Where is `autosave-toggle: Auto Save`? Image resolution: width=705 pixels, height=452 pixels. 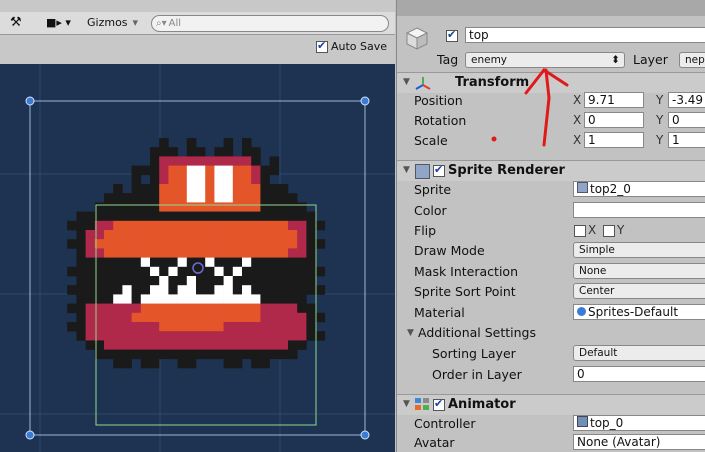
autosave-toggle: Auto Save is located at coordinates (351, 46).